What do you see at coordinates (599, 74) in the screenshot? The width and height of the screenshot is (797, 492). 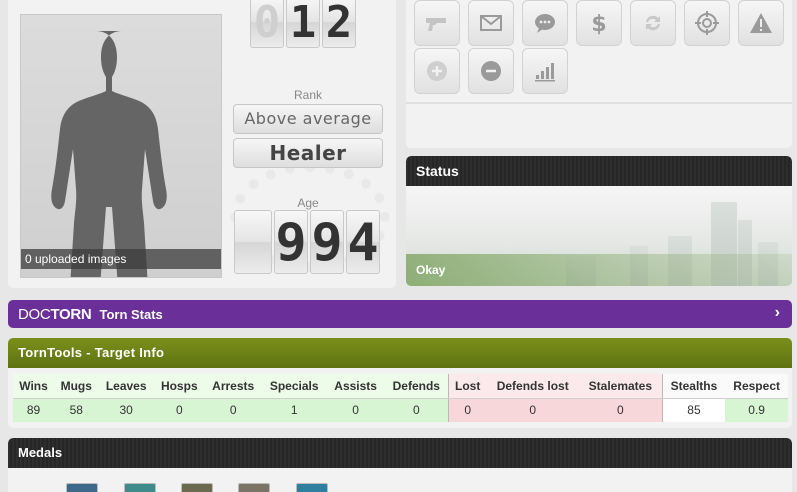 I see `actions-card: $` at bounding box center [599, 74].